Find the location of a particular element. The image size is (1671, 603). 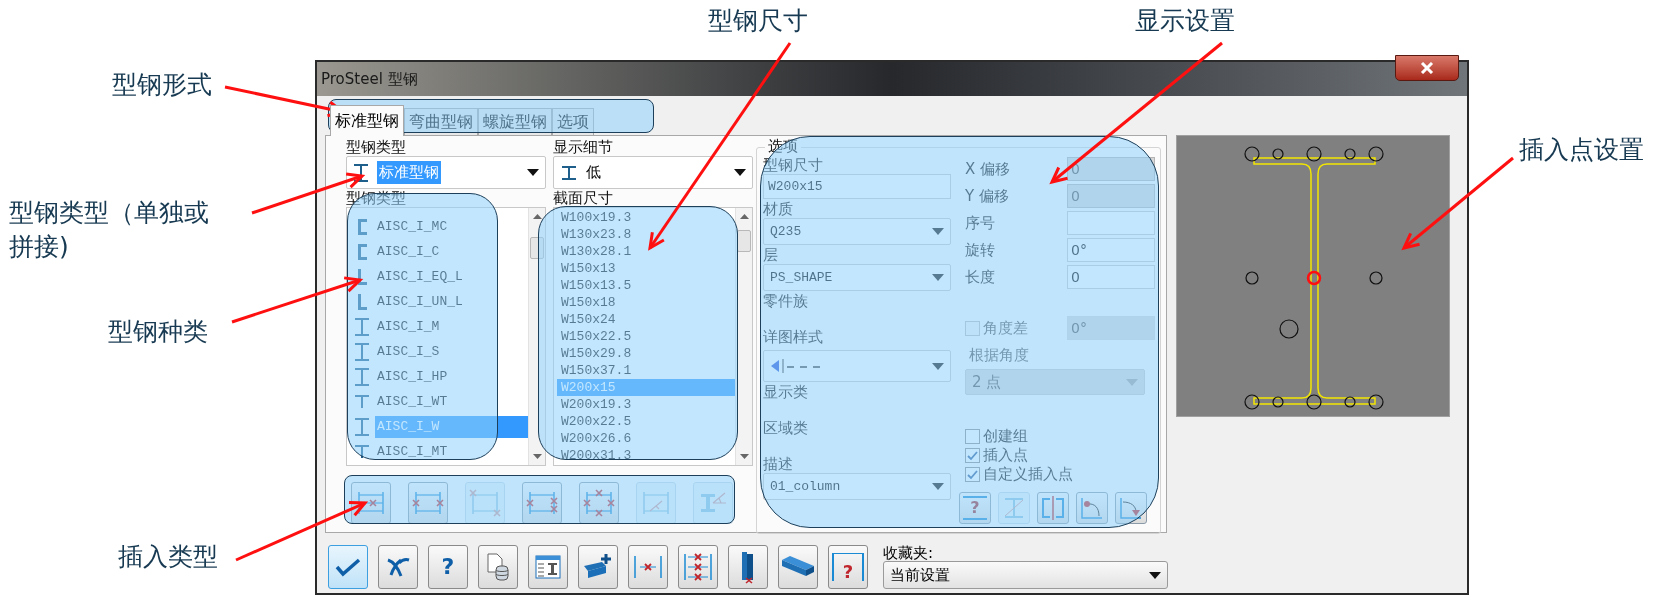

close-button is located at coordinates (1427, 68).